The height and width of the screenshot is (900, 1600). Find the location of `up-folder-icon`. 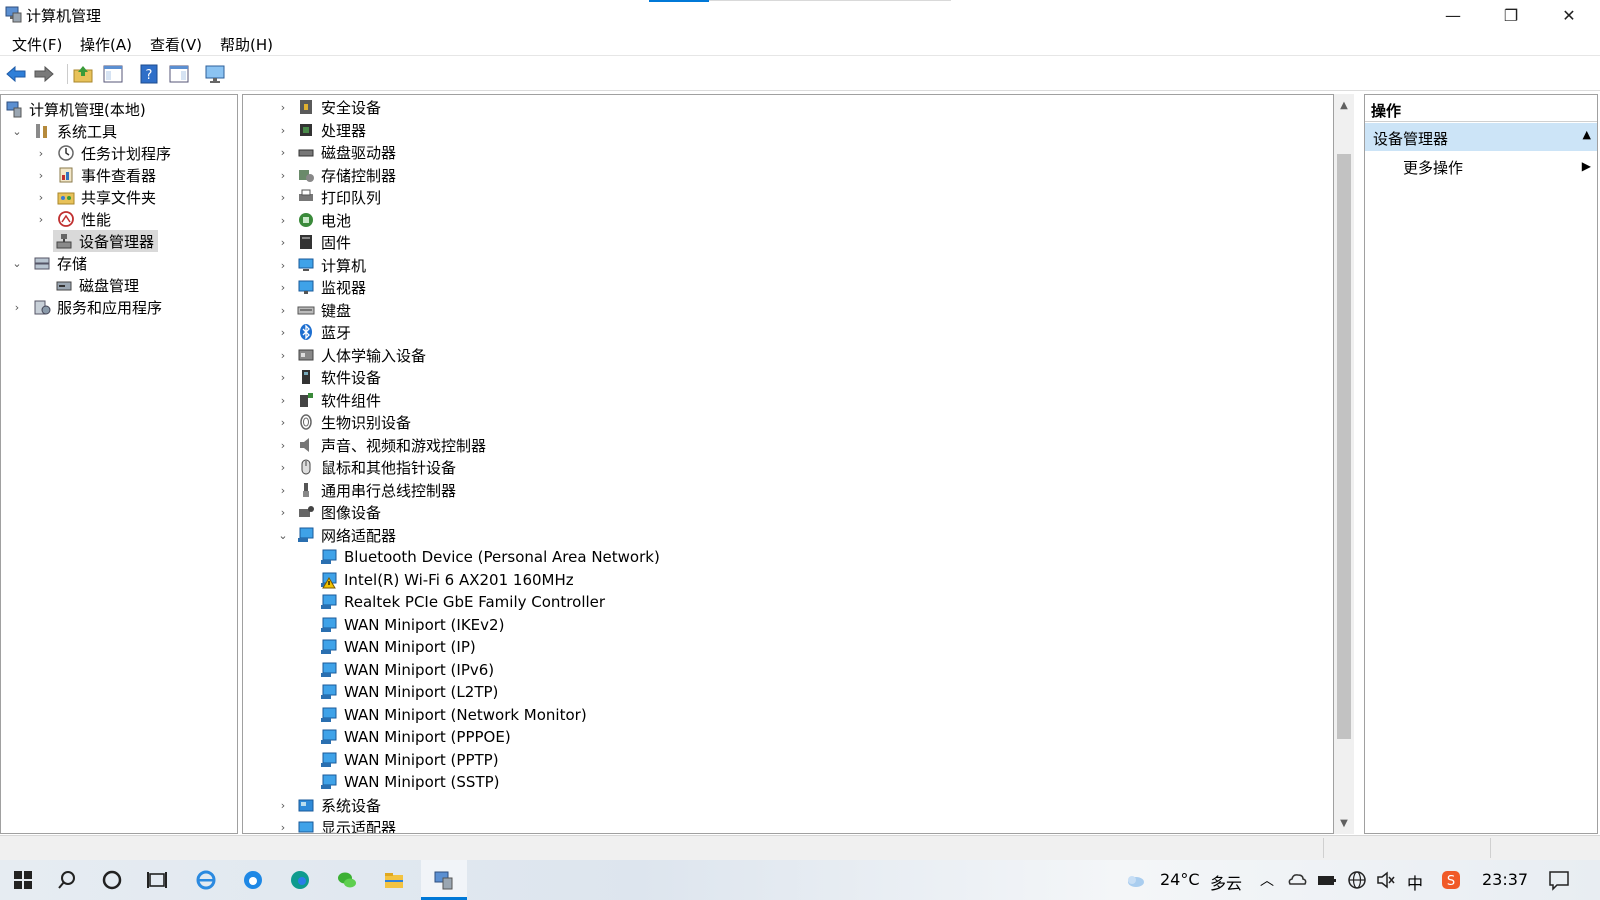

up-folder-icon is located at coordinates (83, 74).